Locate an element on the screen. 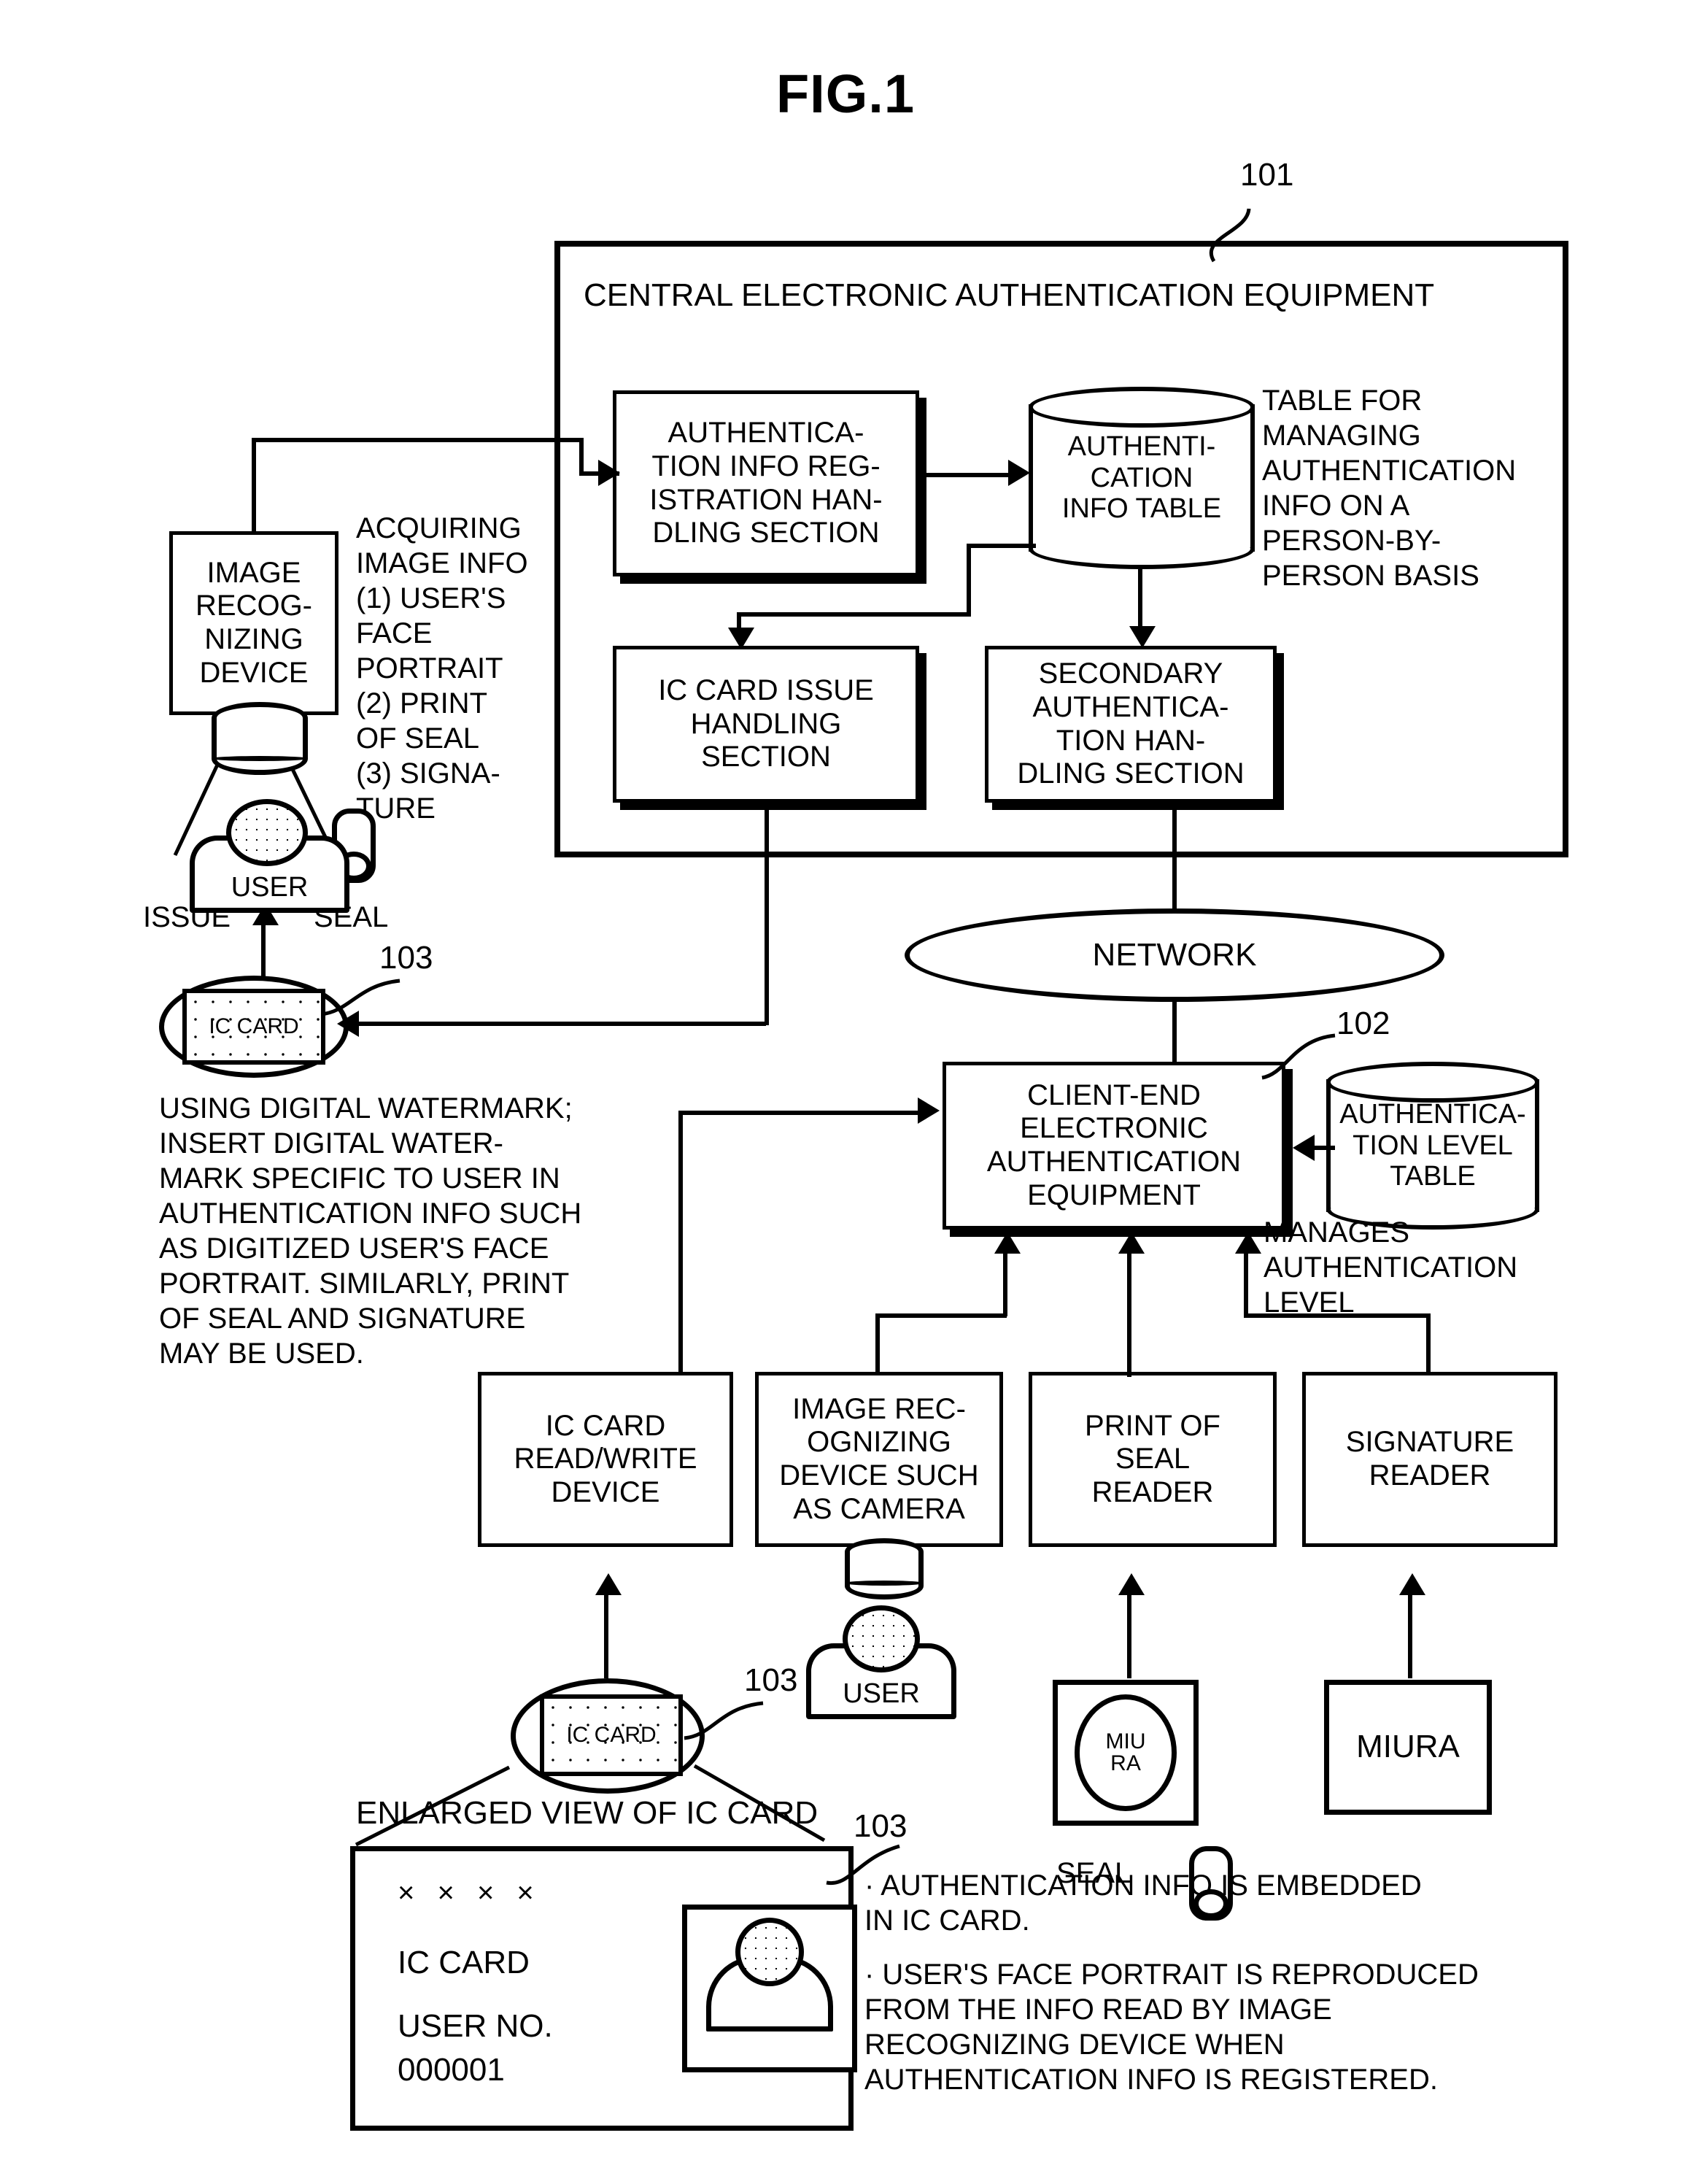 The width and height of the screenshot is (1691, 2184). user-label-top: USER is located at coordinates (270, 887).